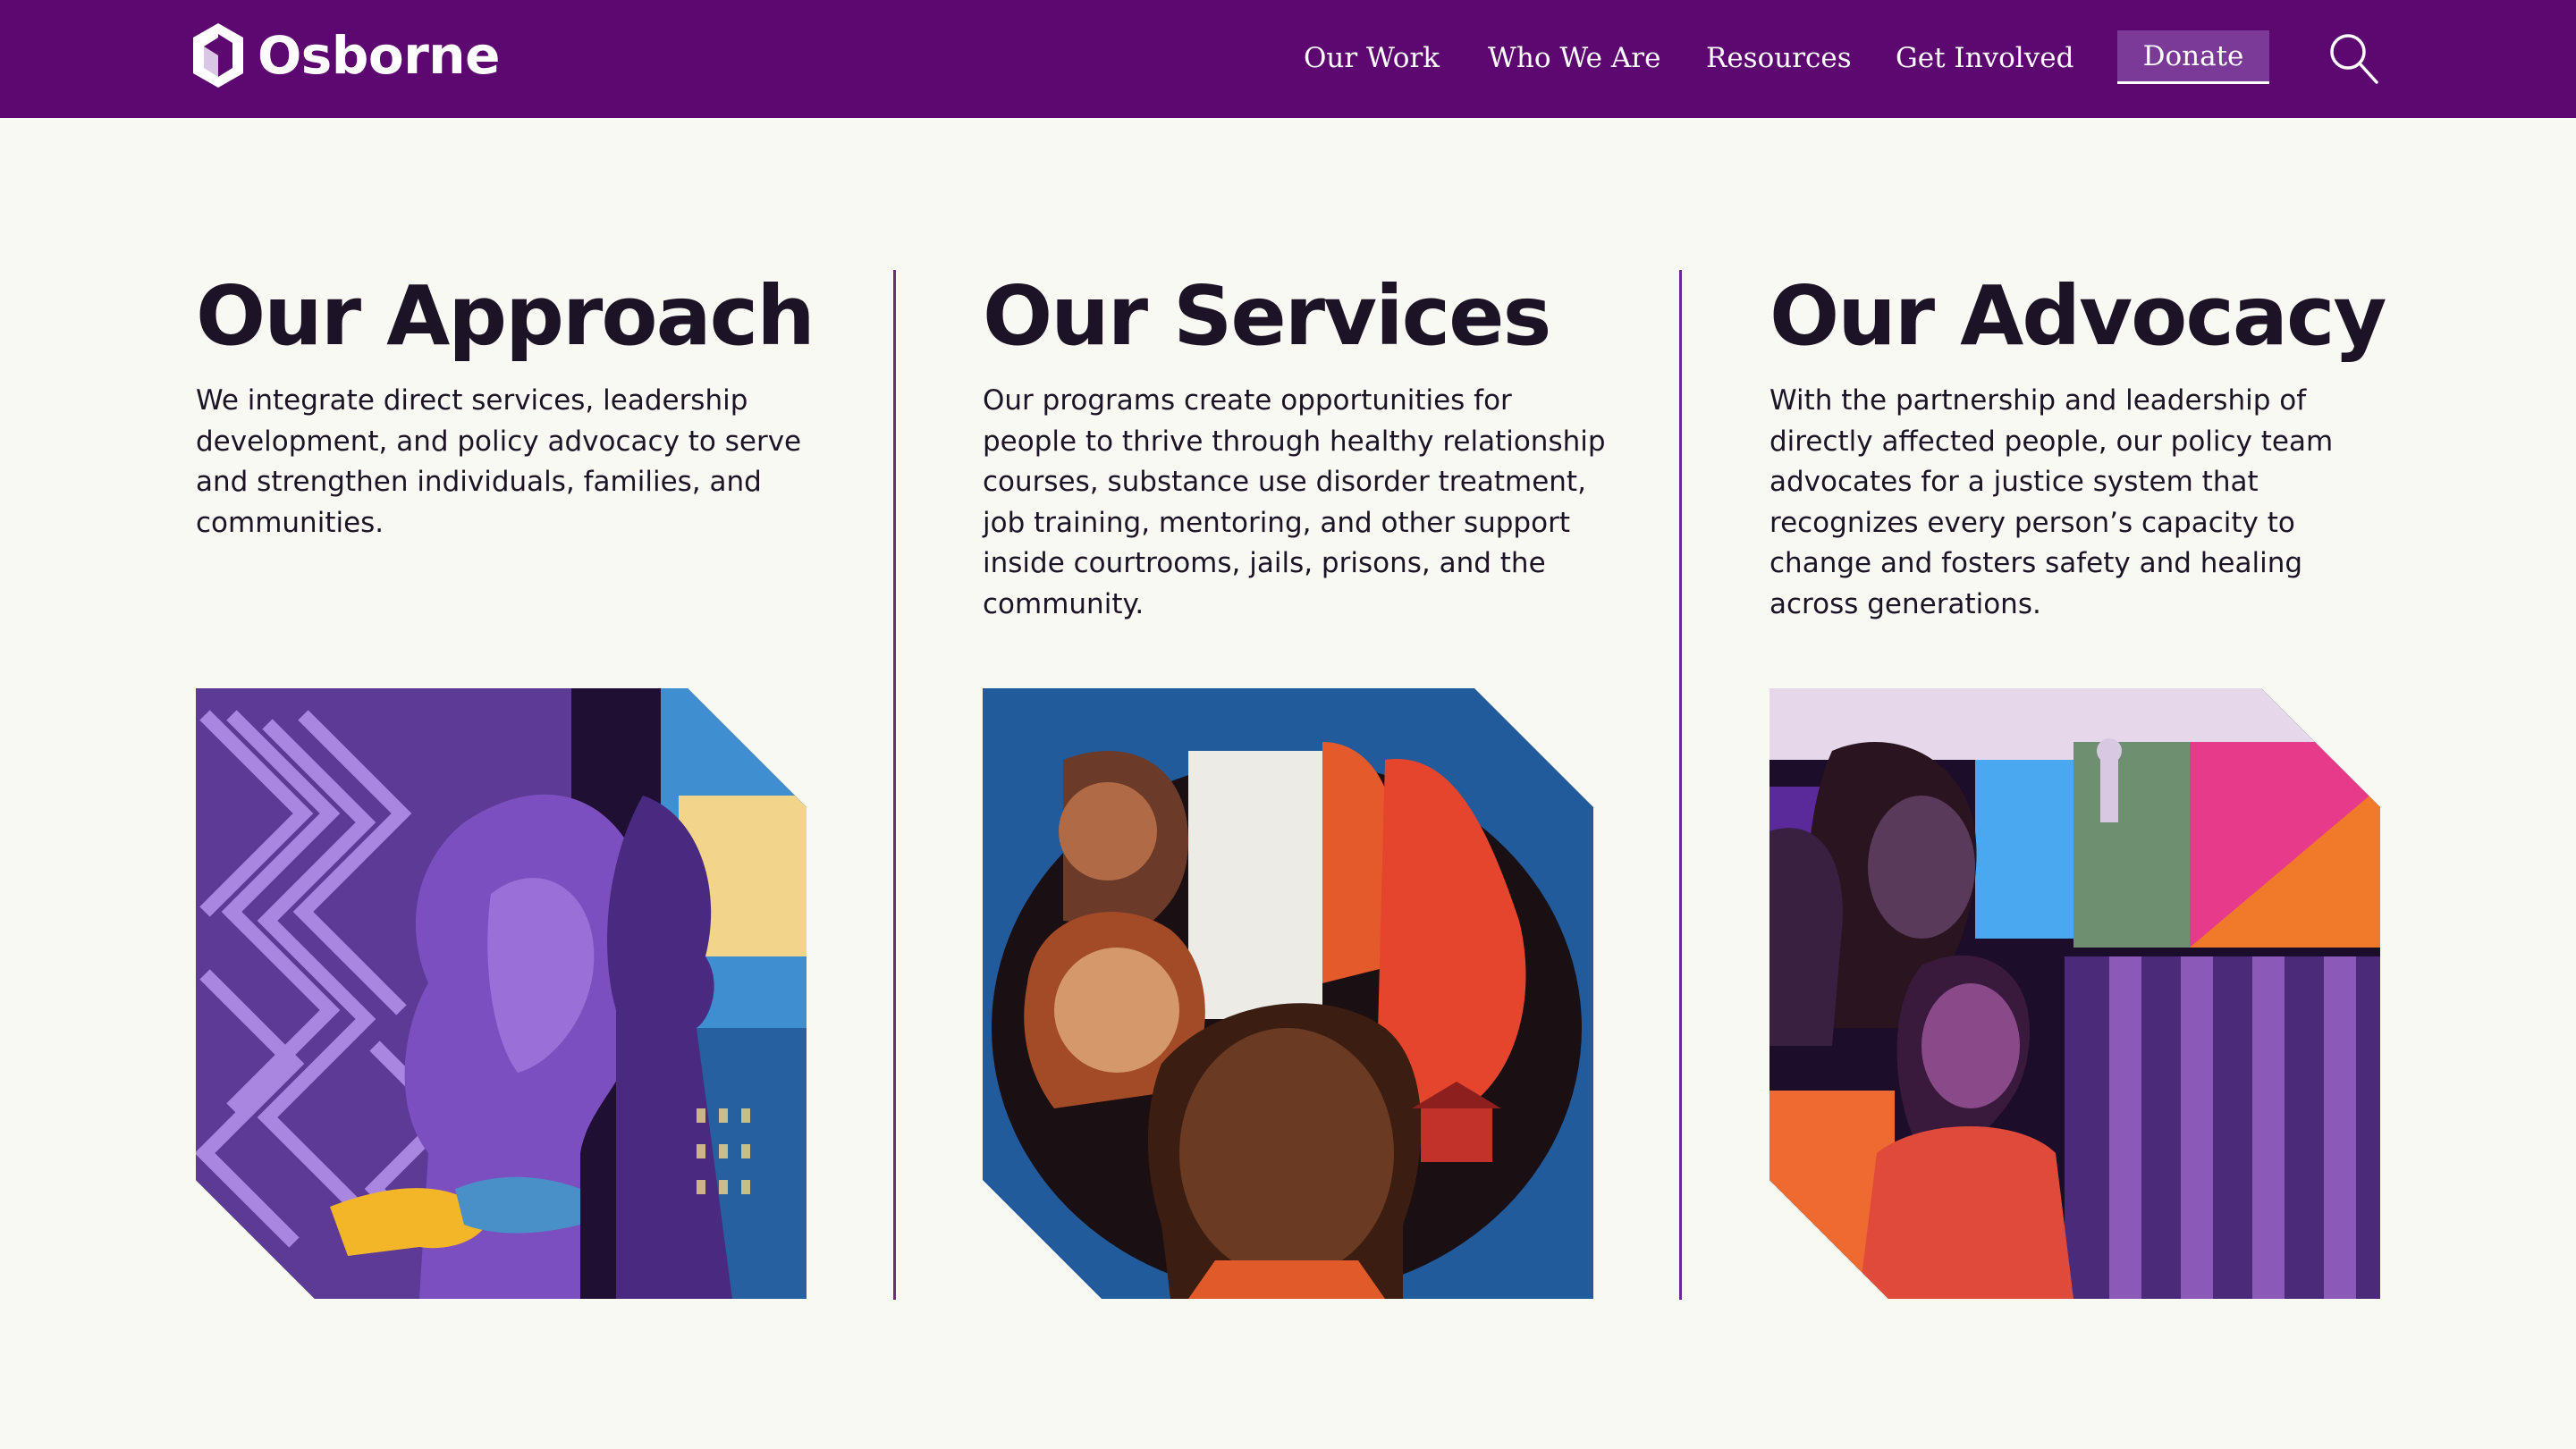  What do you see at coordinates (1574, 58) in the screenshot?
I see `nav-who-we-are: Who We Are` at bounding box center [1574, 58].